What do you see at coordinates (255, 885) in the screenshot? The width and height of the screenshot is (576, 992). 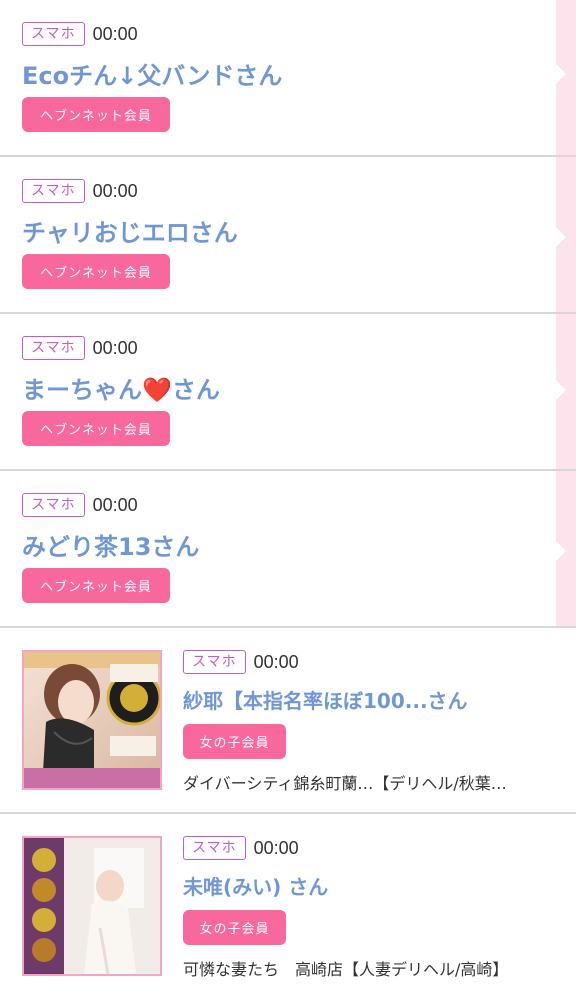 I see `user-name-link: 未唯(みい) さん` at bounding box center [255, 885].